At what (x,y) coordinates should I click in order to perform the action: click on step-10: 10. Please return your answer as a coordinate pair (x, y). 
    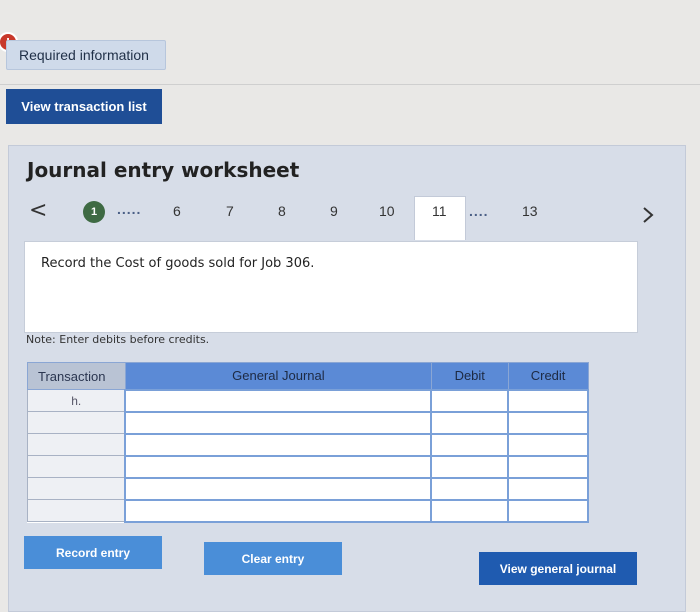
    Looking at the image, I should click on (387, 211).